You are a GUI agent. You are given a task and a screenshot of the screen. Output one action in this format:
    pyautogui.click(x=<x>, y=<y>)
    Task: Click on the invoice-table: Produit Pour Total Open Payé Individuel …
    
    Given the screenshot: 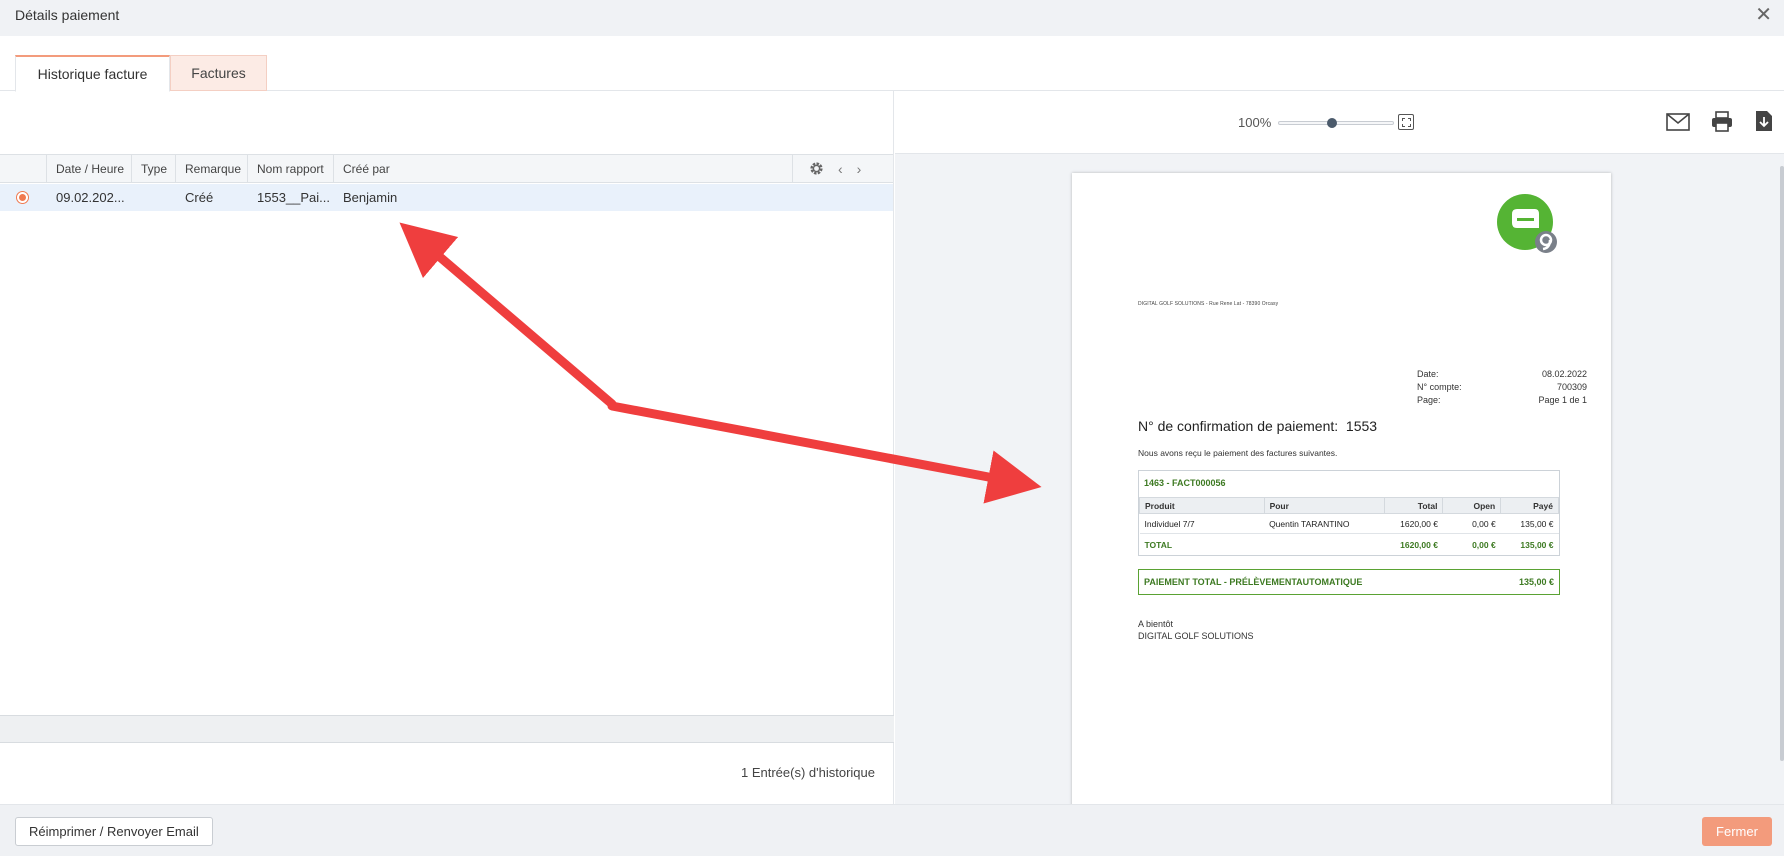 What is the action you would take?
    pyautogui.click(x=1349, y=526)
    